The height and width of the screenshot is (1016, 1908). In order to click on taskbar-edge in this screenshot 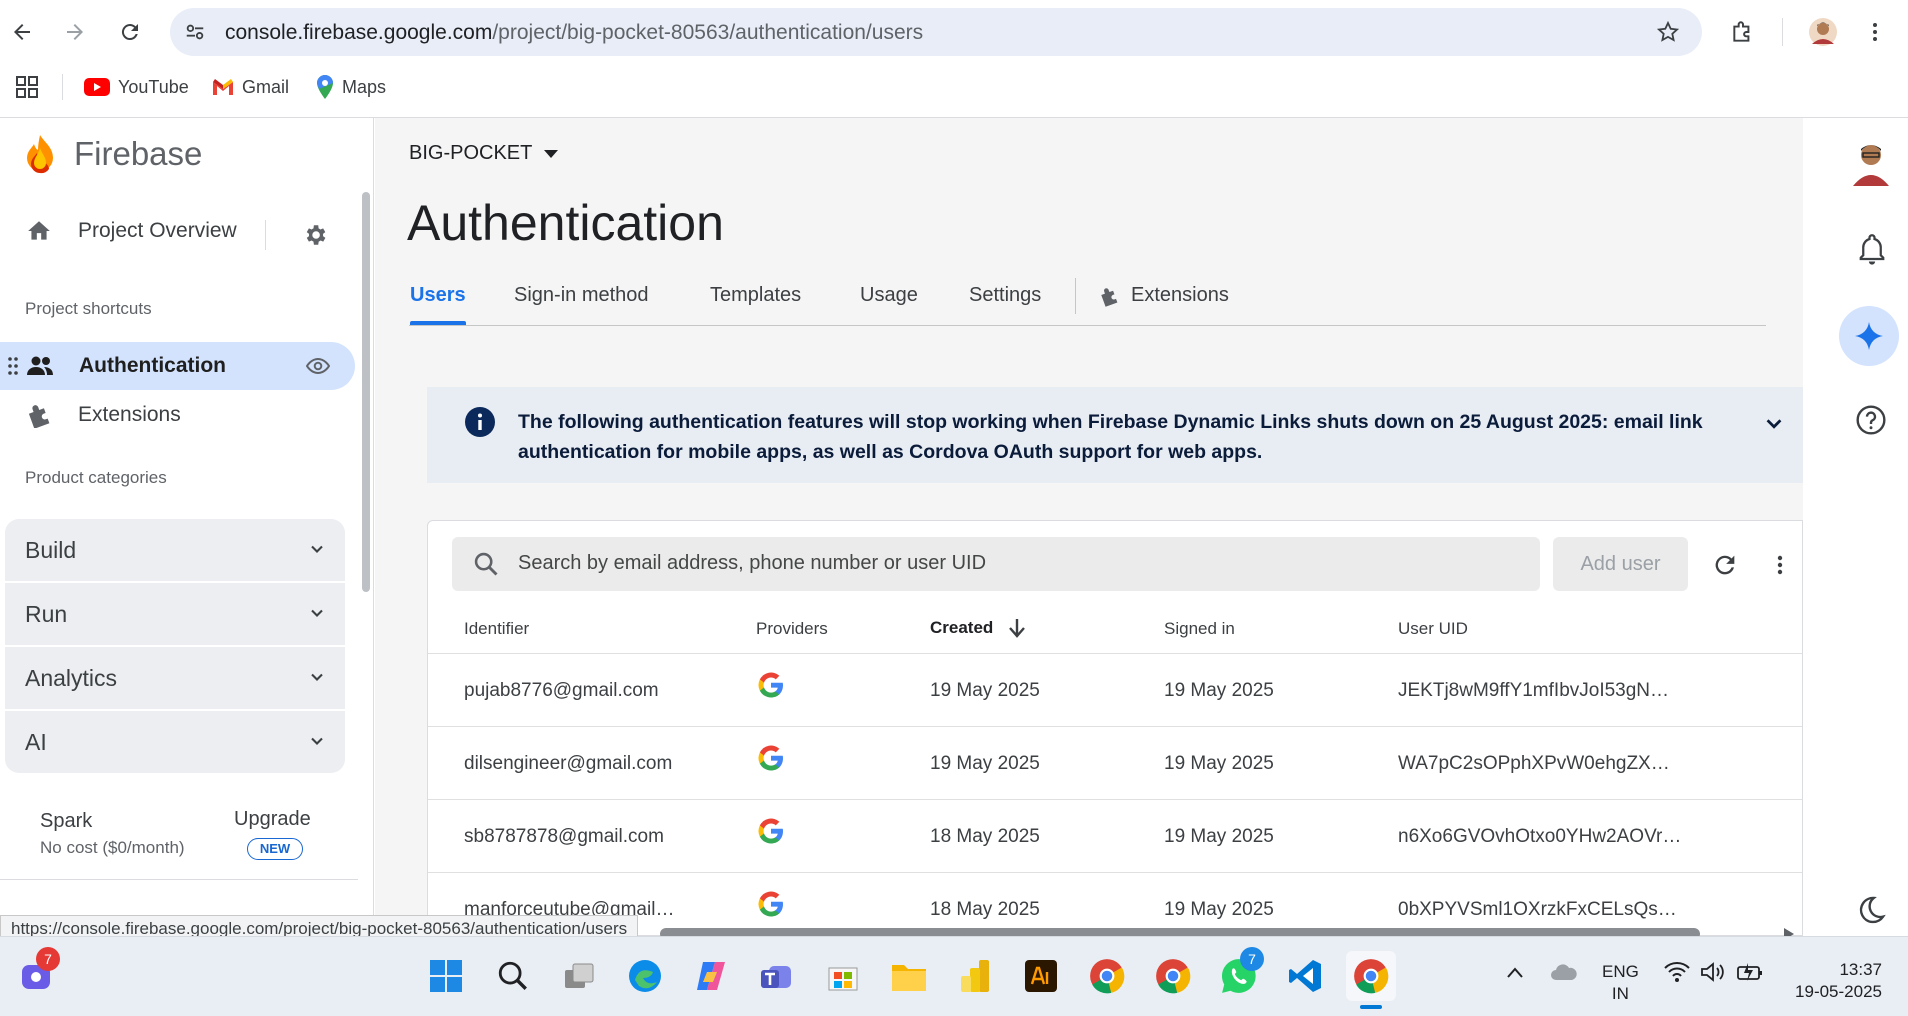, I will do `click(645, 976)`.